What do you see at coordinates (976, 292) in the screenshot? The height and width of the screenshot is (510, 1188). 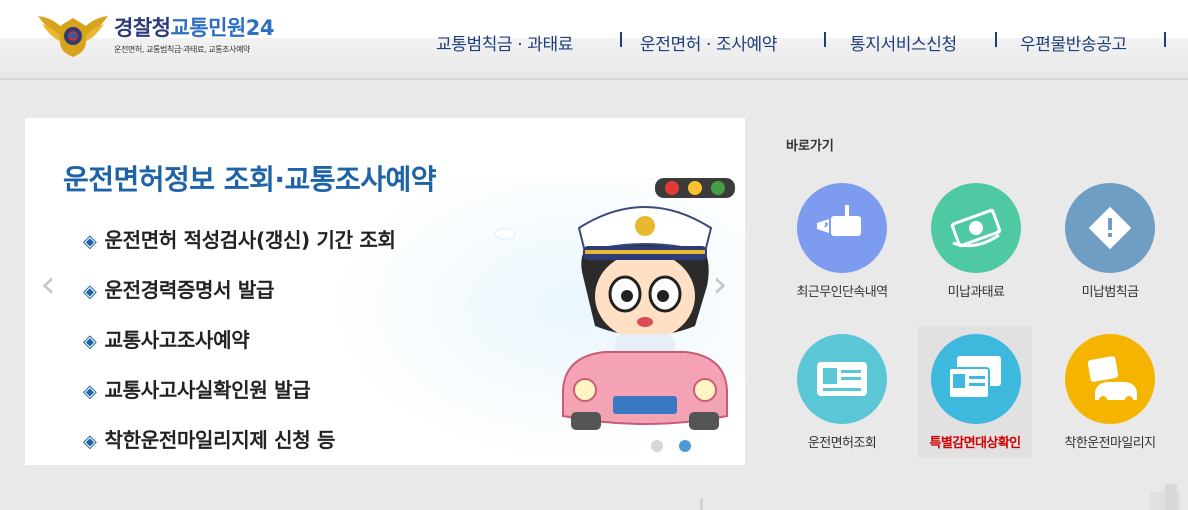 I see `shortcut-label: 미납과태료` at bounding box center [976, 292].